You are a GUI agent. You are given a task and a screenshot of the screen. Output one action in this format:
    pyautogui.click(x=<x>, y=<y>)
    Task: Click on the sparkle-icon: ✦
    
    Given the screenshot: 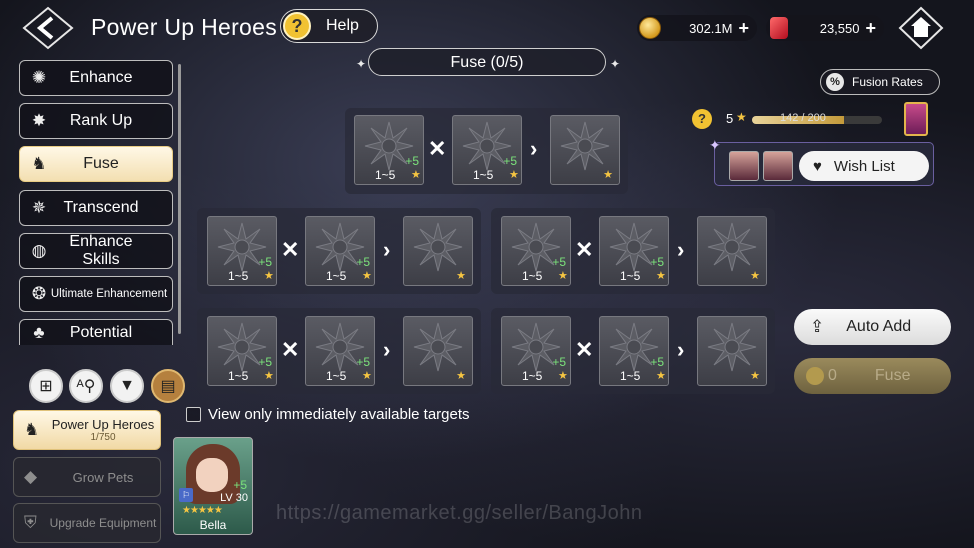 What is the action you would take?
    pyautogui.click(x=715, y=145)
    